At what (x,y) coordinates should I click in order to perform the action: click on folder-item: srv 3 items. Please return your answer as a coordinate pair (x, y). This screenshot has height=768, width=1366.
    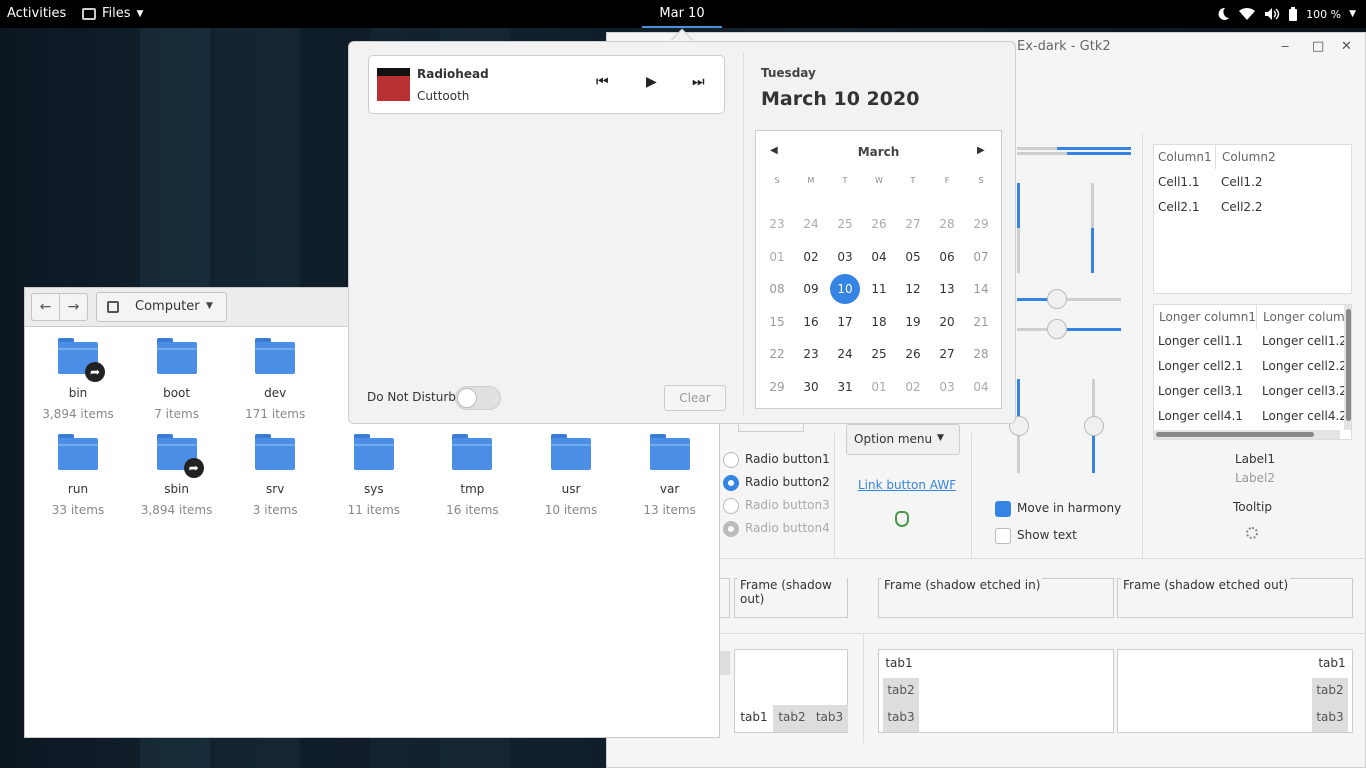
    Looking at the image, I should click on (275, 475).